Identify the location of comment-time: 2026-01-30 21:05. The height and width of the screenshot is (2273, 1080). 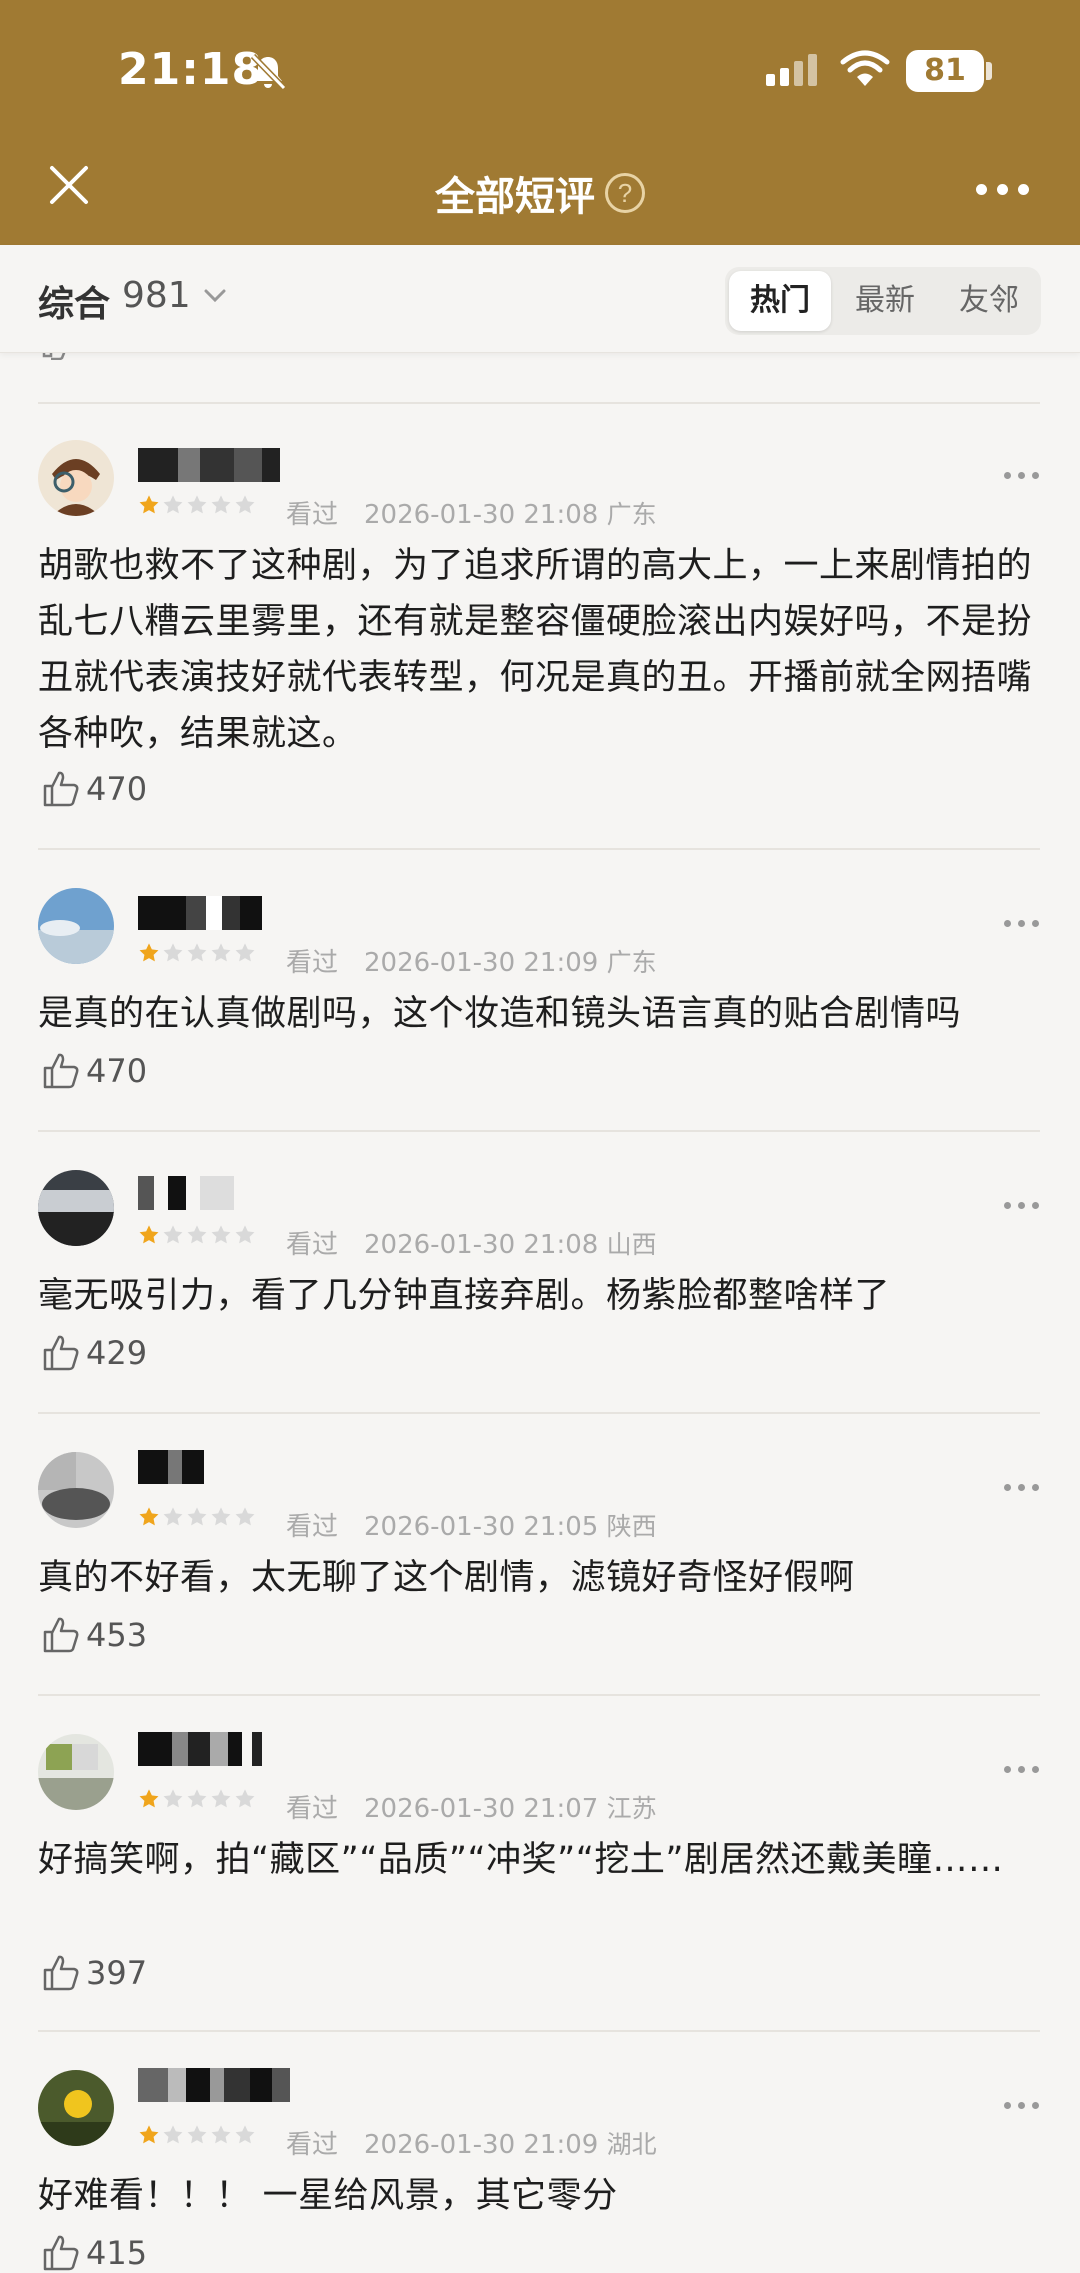
(481, 1527).